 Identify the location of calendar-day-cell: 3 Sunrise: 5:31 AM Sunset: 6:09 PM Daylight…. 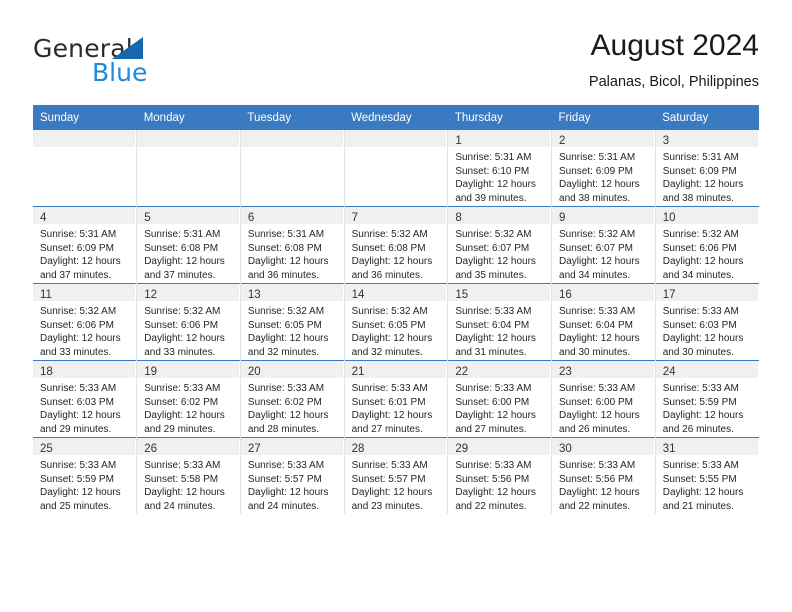
(707, 168).